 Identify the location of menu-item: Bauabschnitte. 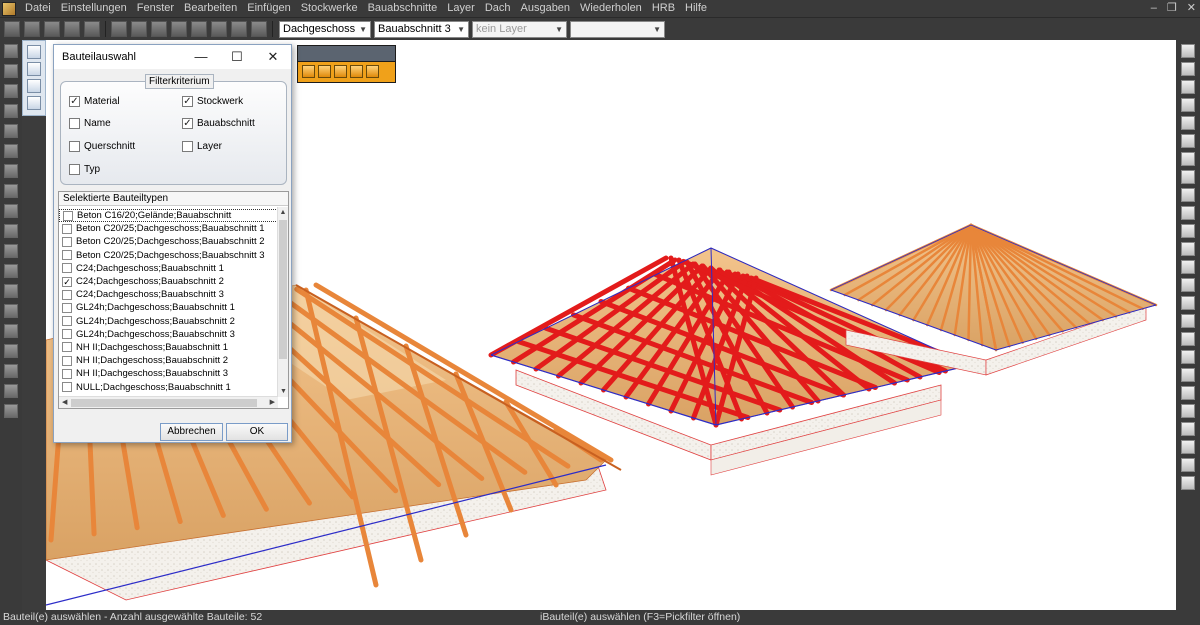
(403, 8).